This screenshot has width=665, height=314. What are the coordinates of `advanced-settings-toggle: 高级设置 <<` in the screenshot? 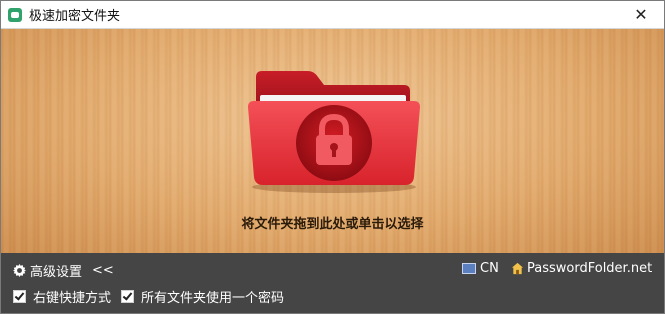 It's located at (63, 270).